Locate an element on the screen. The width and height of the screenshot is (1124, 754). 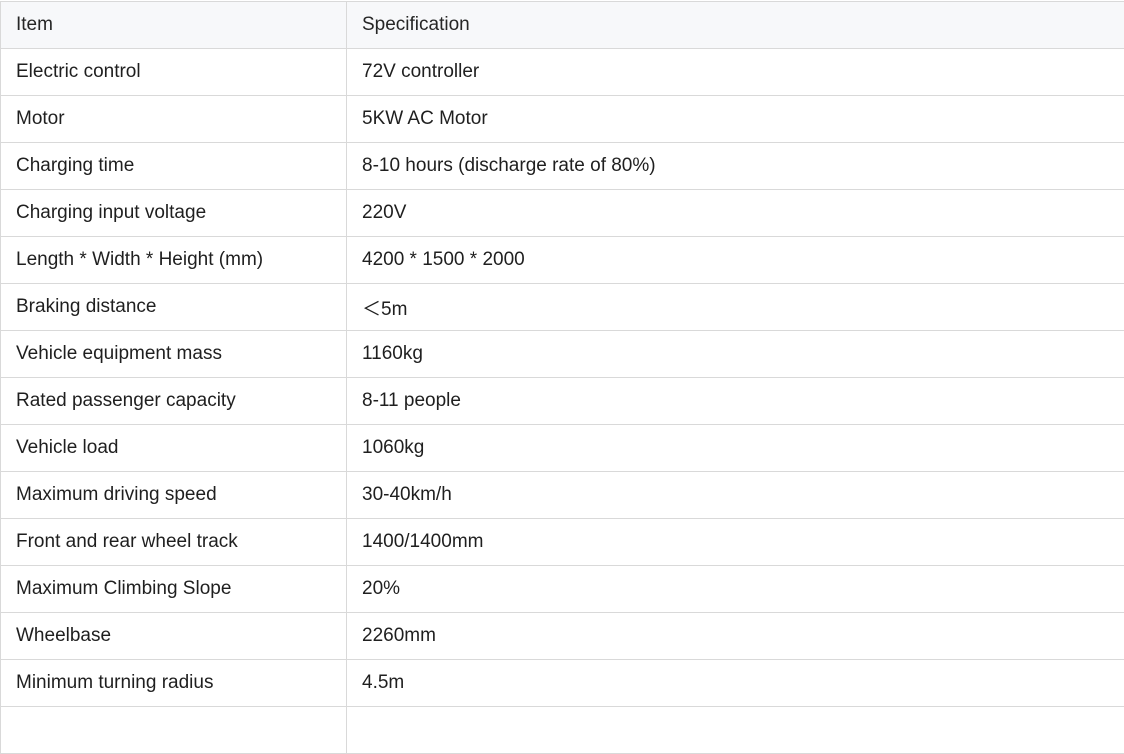
item-cell: Vehicle load is located at coordinates (174, 448).